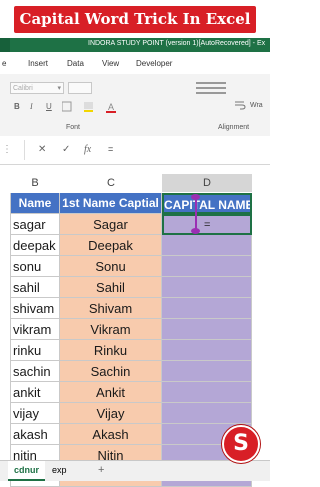 This screenshot has height=487, width=320. I want to click on first-name-capital-cell: Ankit, so click(111, 392).